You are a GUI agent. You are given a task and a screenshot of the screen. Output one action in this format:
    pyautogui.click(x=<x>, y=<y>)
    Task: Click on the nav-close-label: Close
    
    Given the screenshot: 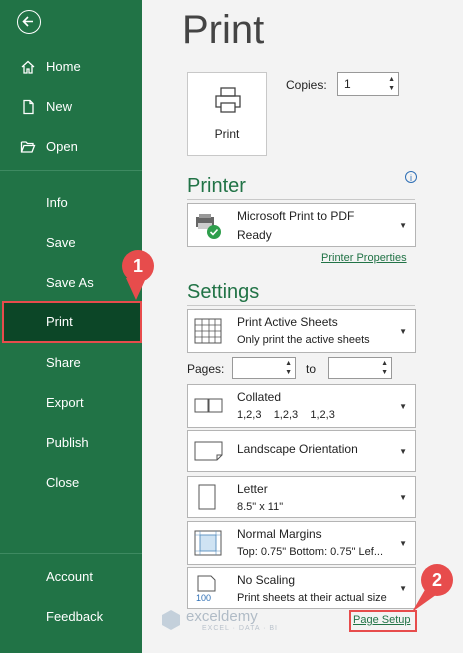 What is the action you would take?
    pyautogui.click(x=63, y=482)
    